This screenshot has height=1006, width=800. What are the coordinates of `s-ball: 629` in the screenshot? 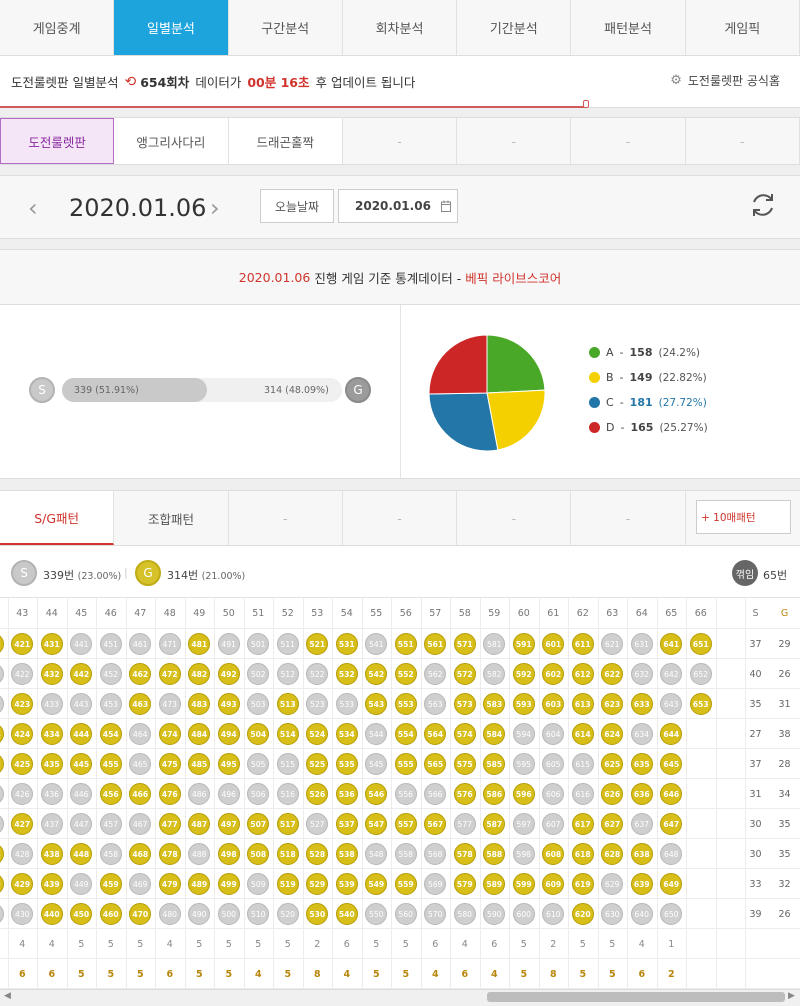 It's located at (612, 884).